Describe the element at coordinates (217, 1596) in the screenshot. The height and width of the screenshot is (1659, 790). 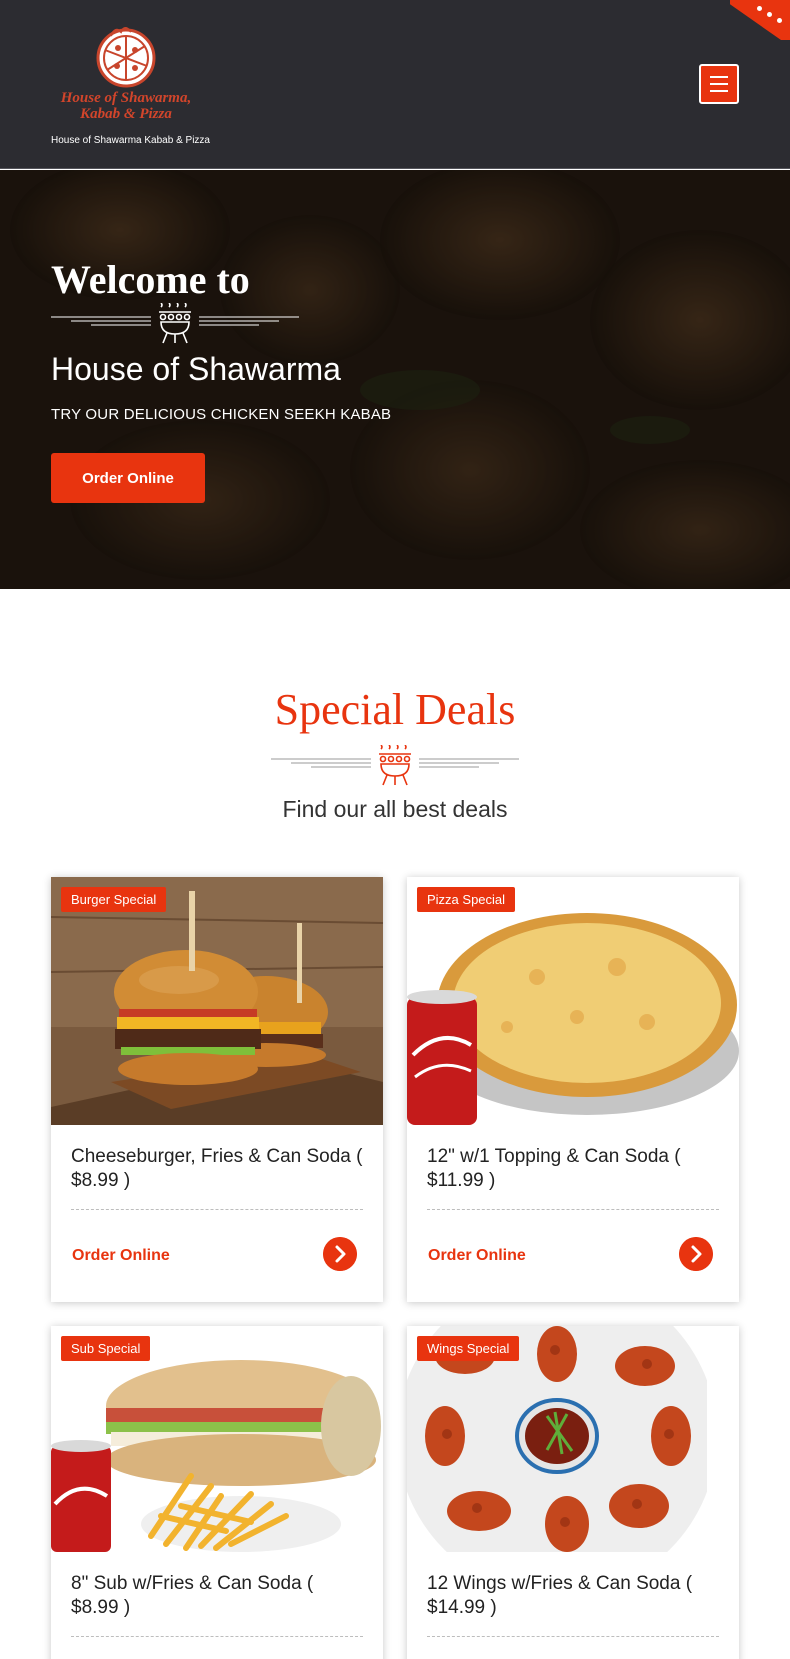
I see `card-title: 8" Sub w/Fries & Can Soda ( $8.99 )` at that location.